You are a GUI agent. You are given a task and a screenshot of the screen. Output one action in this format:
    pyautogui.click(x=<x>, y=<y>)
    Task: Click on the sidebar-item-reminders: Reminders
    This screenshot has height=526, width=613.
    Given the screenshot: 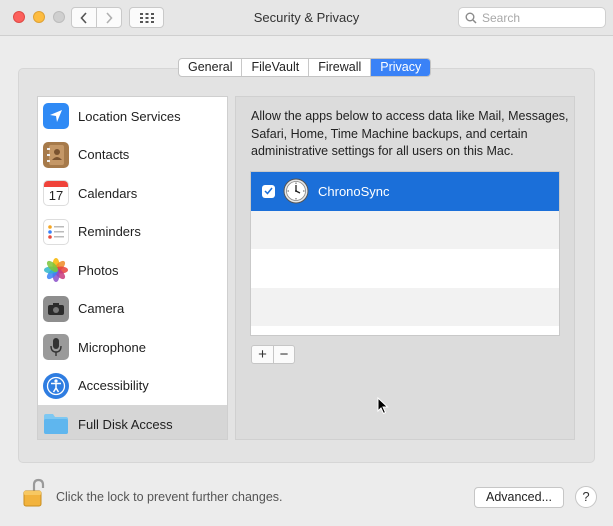 What is the action you would take?
    pyautogui.click(x=132, y=232)
    